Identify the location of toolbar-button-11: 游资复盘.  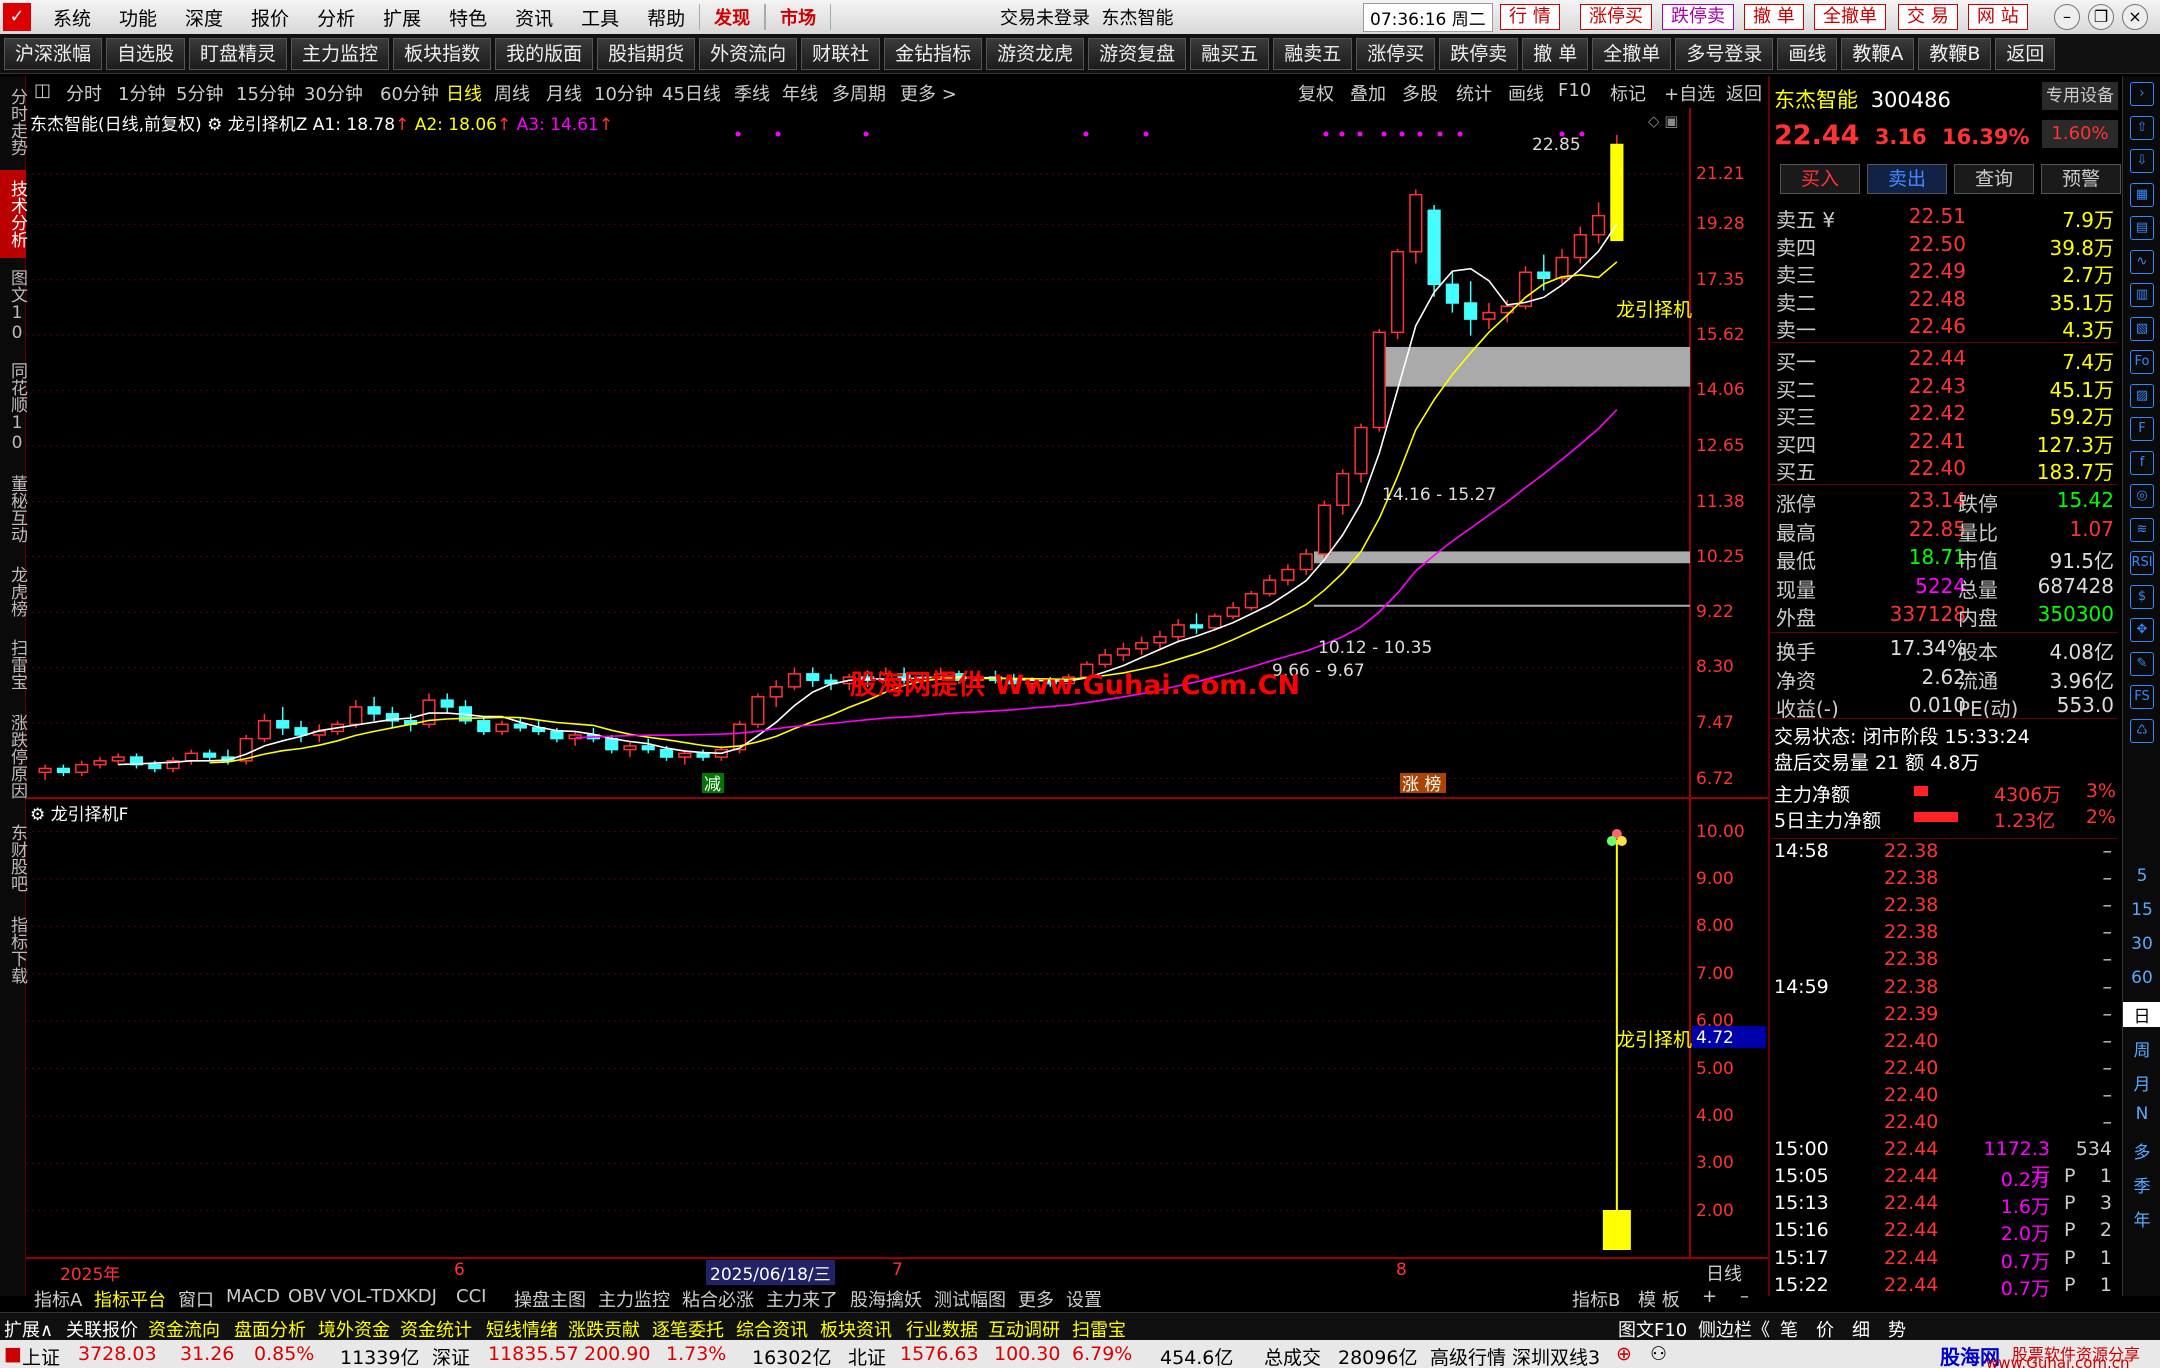
(1137, 53).